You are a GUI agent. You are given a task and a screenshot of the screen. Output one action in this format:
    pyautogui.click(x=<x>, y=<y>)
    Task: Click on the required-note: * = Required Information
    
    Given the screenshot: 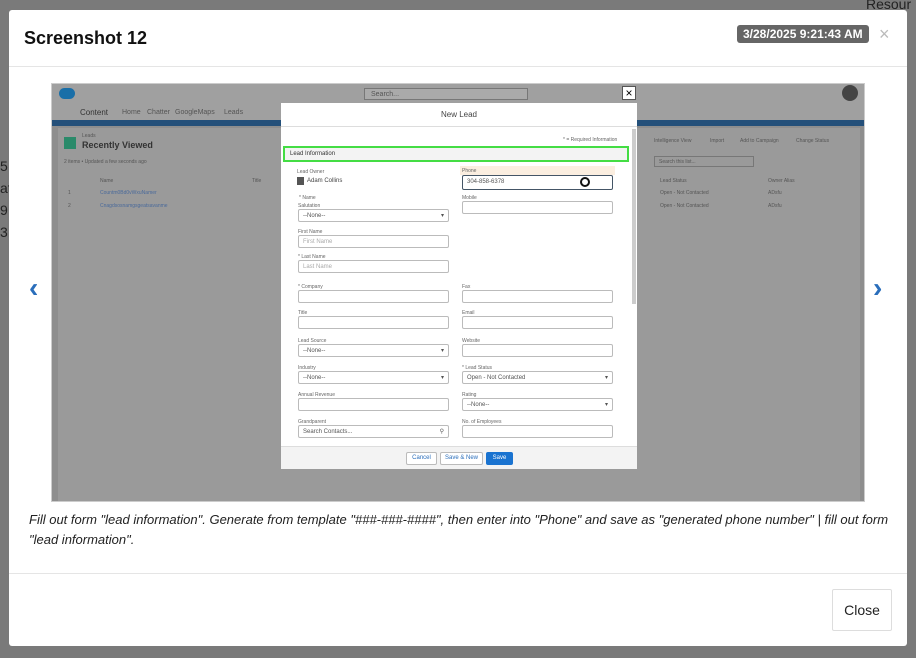 What is the action you would take?
    pyautogui.click(x=590, y=140)
    